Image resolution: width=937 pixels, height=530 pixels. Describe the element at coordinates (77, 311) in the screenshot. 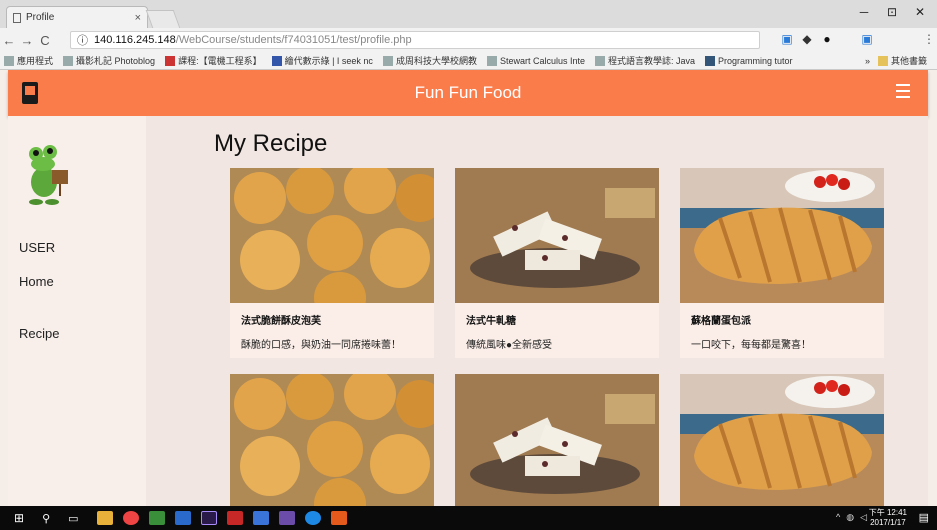

I see `sidebar: USER Home Recipe` at that location.